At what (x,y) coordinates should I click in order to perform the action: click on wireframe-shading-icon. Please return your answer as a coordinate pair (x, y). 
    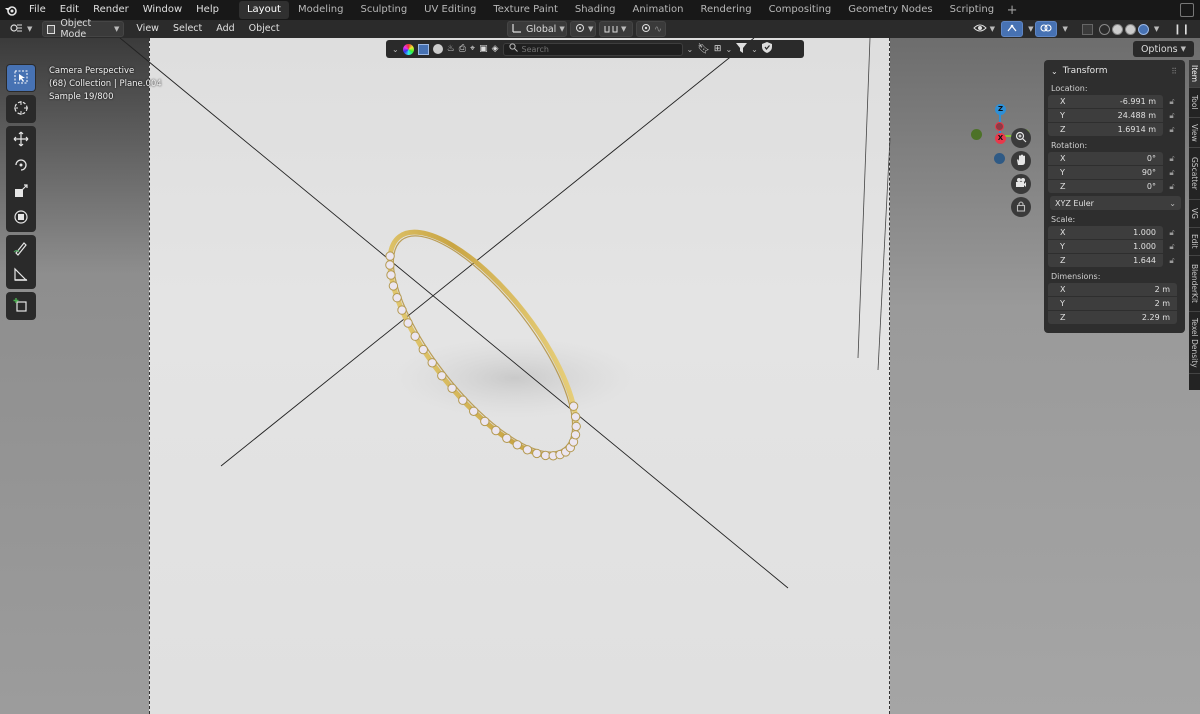
    Looking at the image, I should click on (1104, 29).